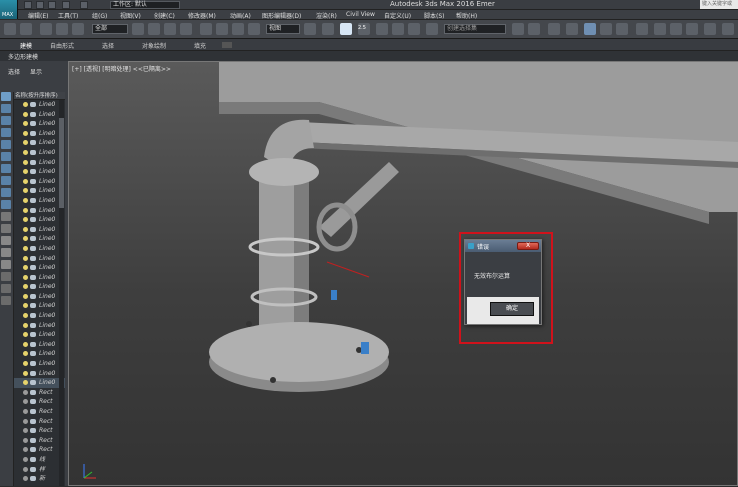  I want to click on filter-spacewarps-icon, so click(6, 156).